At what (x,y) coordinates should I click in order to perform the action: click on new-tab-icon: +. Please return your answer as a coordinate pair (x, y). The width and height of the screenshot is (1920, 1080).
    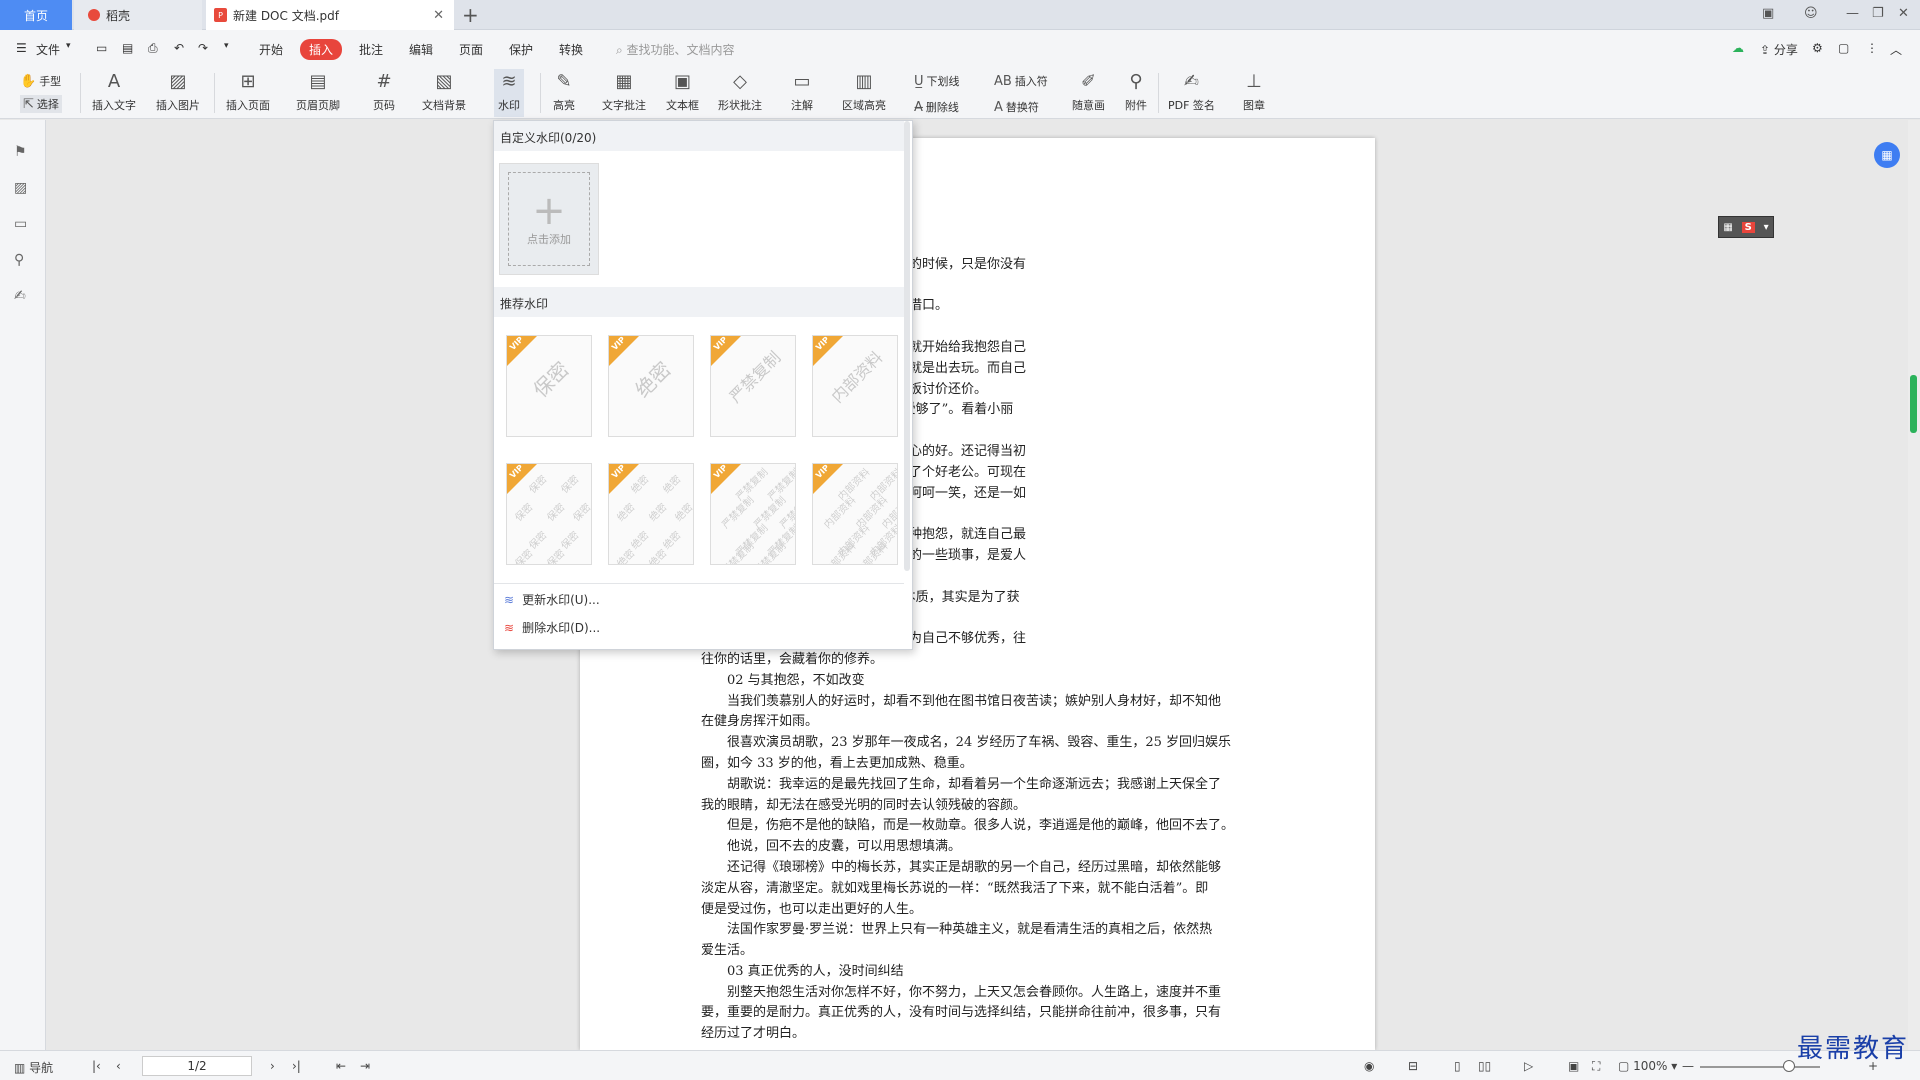
    Looking at the image, I should click on (470, 15).